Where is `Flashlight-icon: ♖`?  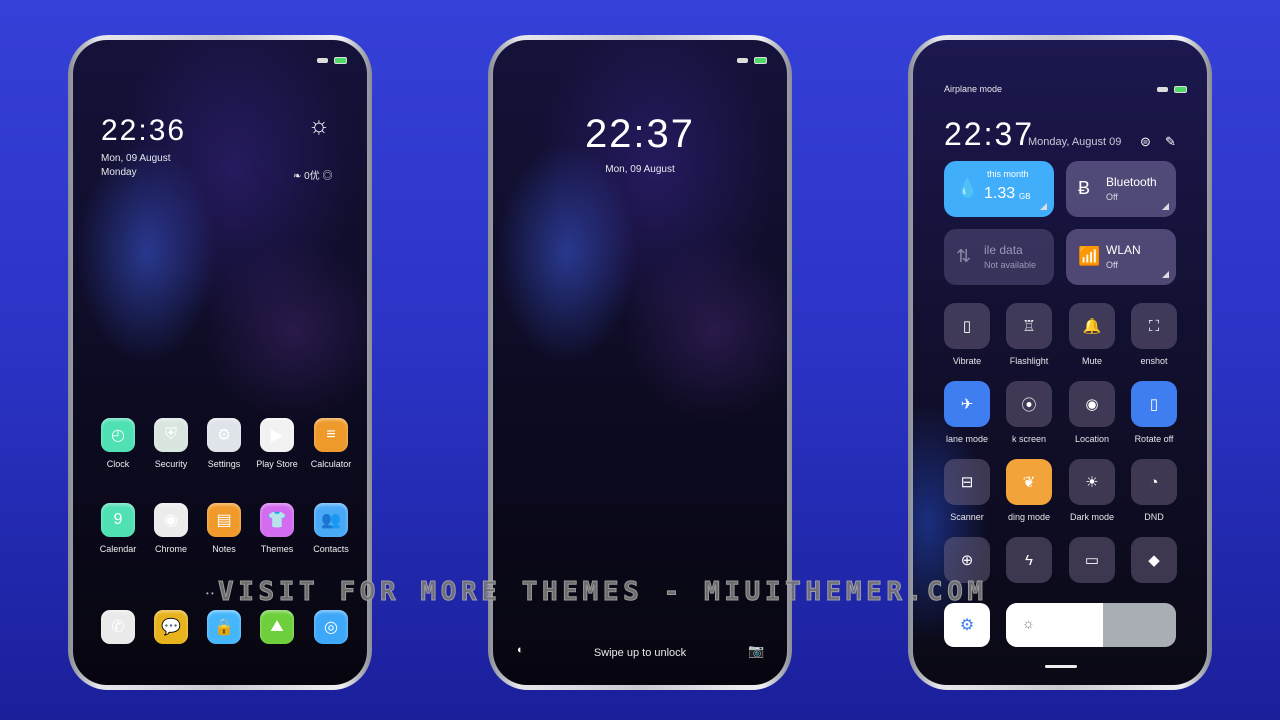
Flashlight-icon: ♖ is located at coordinates (1029, 326).